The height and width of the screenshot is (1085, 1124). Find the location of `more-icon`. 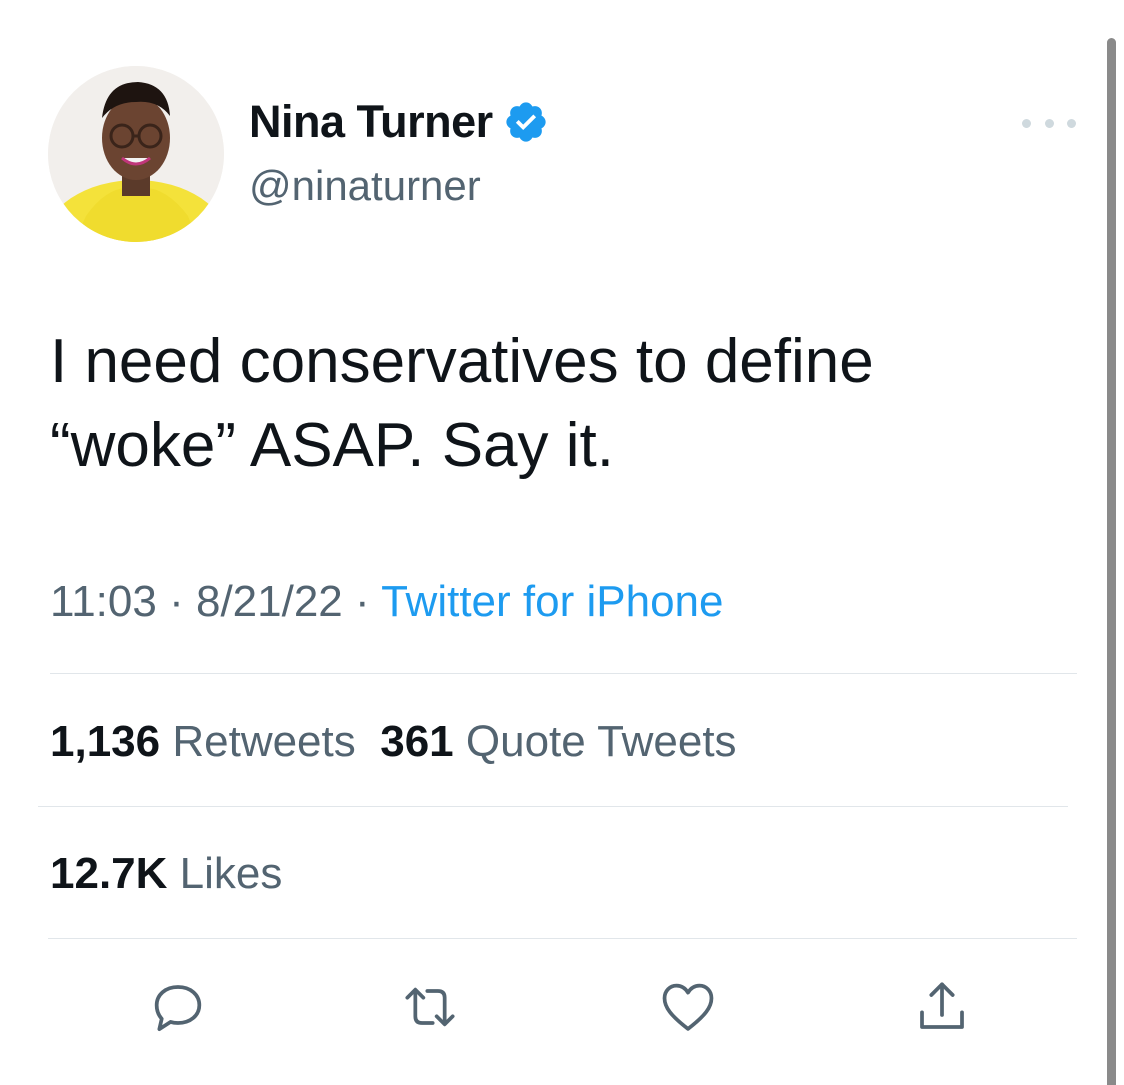

more-icon is located at coordinates (1049, 123).